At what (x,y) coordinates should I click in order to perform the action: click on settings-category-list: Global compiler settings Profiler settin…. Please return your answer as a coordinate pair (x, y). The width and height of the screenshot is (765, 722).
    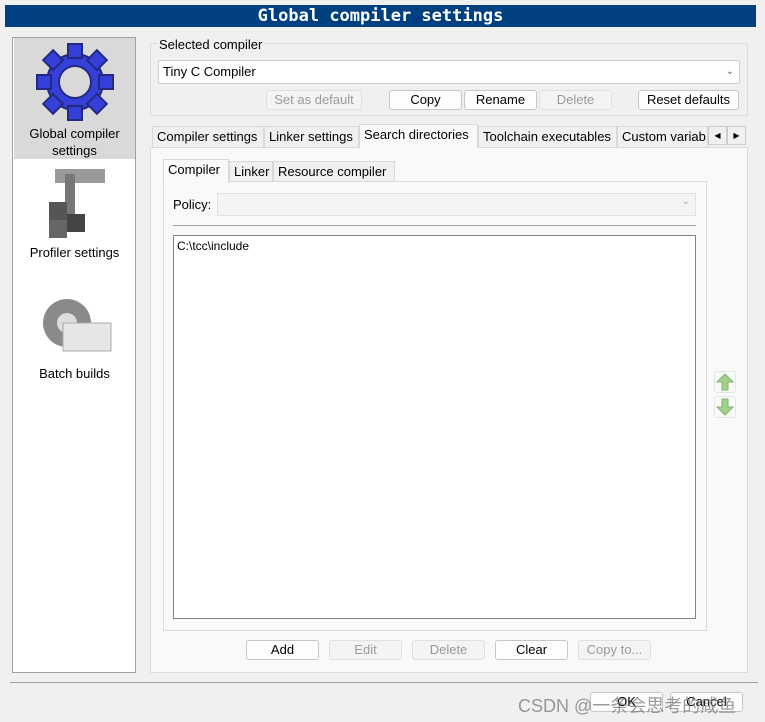
    Looking at the image, I should click on (74, 355).